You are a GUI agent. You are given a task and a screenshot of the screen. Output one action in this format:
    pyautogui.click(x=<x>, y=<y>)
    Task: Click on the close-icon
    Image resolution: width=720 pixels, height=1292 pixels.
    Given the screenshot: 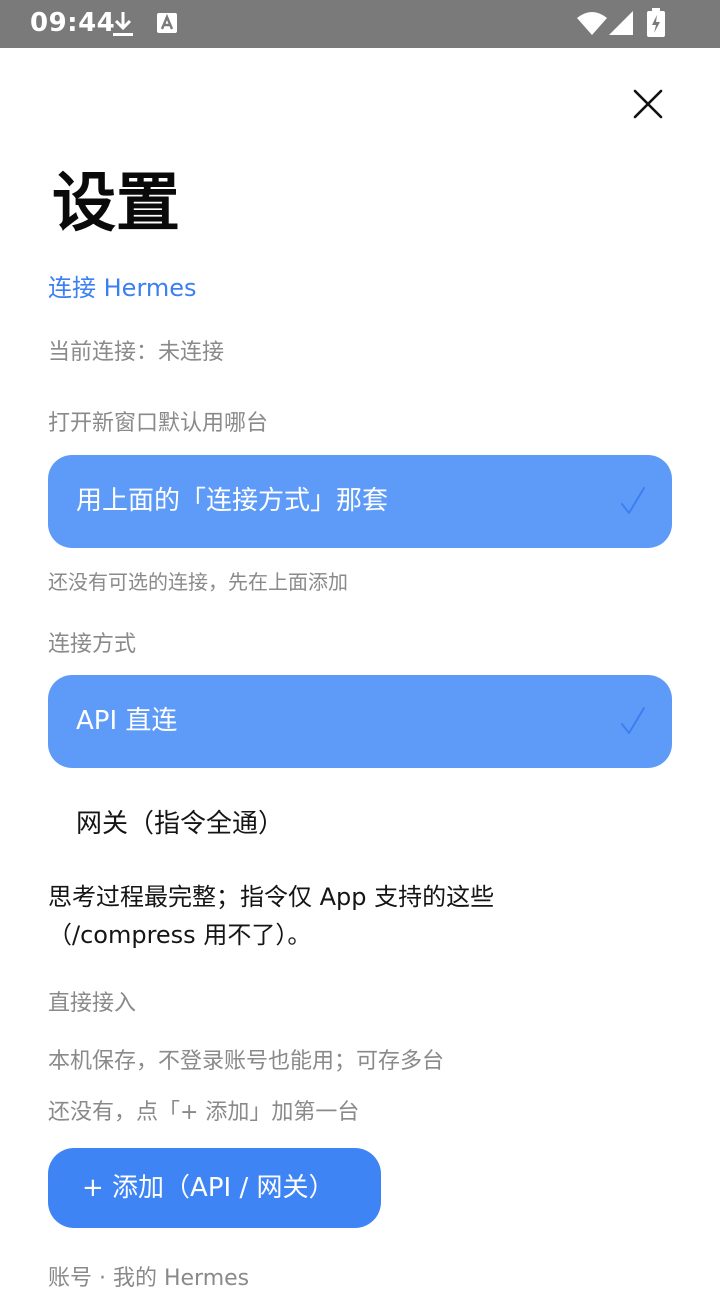 What is the action you would take?
    pyautogui.click(x=648, y=104)
    